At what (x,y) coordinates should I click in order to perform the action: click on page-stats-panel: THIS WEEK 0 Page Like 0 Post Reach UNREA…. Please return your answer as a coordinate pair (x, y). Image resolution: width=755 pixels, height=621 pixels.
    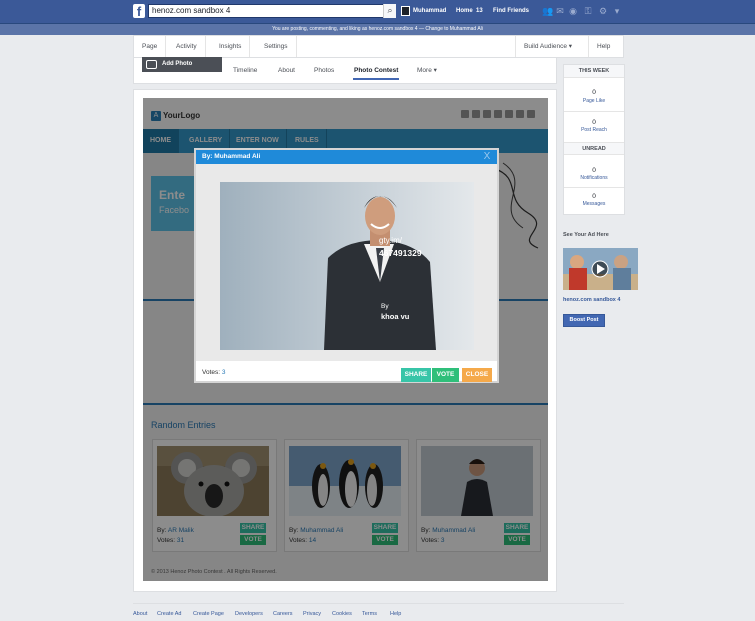
    Looking at the image, I should click on (594, 139).